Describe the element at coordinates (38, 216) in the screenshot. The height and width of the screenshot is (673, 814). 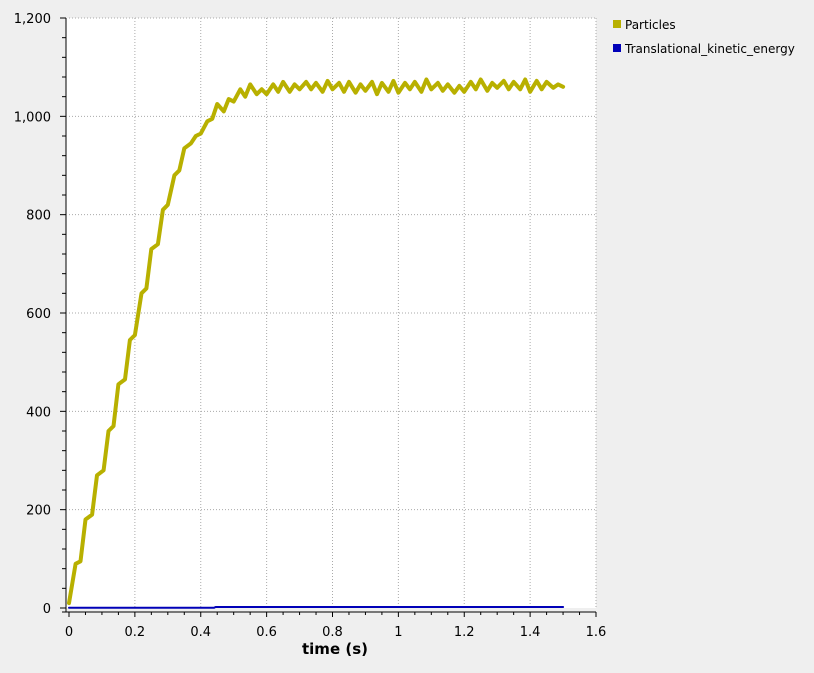
I see `y-tick-label: 800` at that location.